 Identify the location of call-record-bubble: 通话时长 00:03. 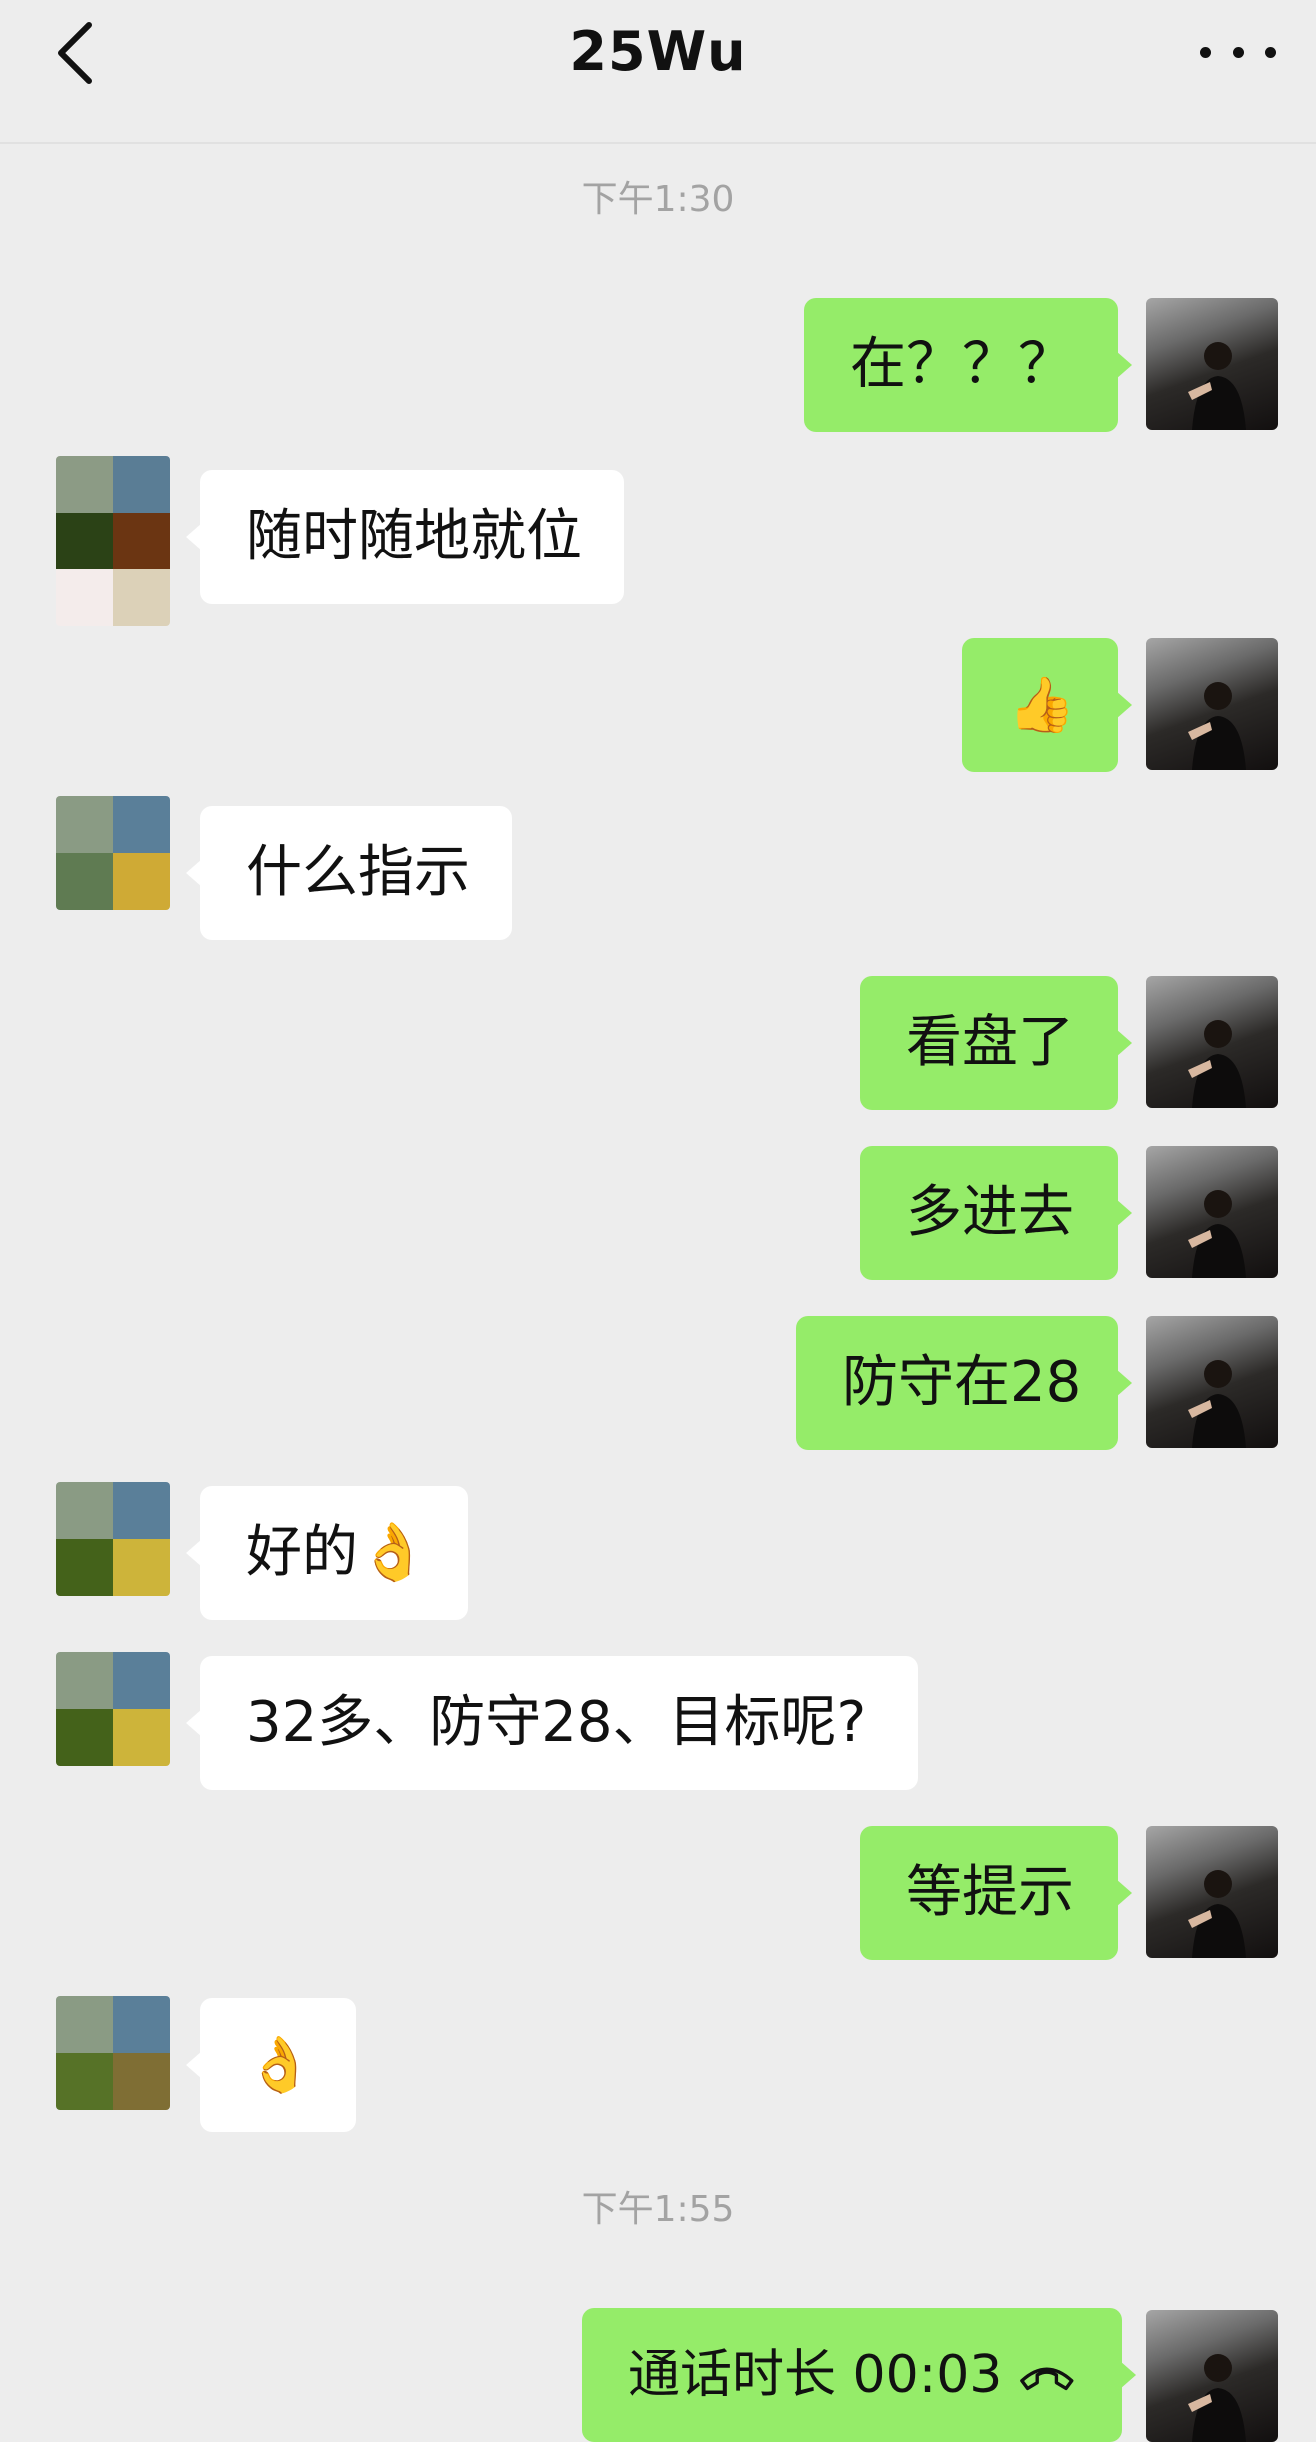
(859, 2375).